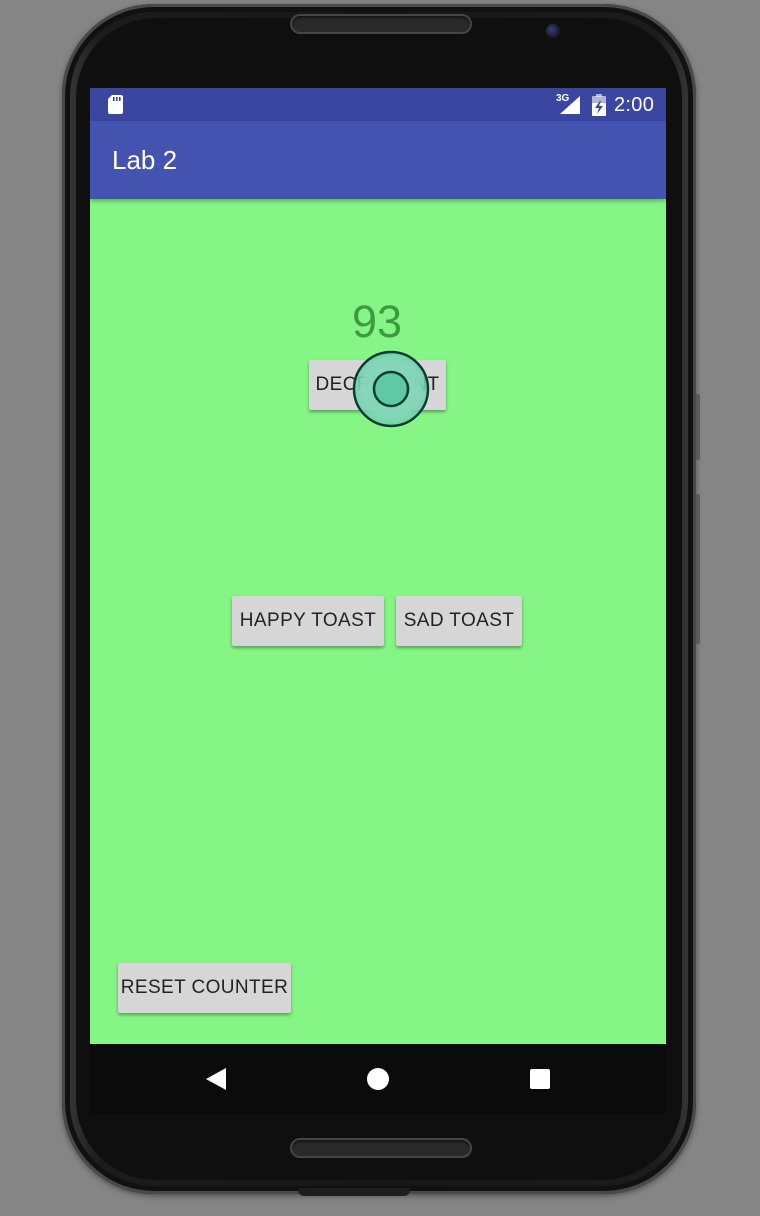  What do you see at coordinates (204, 988) in the screenshot?
I see `reset-counter-button: RESET COUNTER` at bounding box center [204, 988].